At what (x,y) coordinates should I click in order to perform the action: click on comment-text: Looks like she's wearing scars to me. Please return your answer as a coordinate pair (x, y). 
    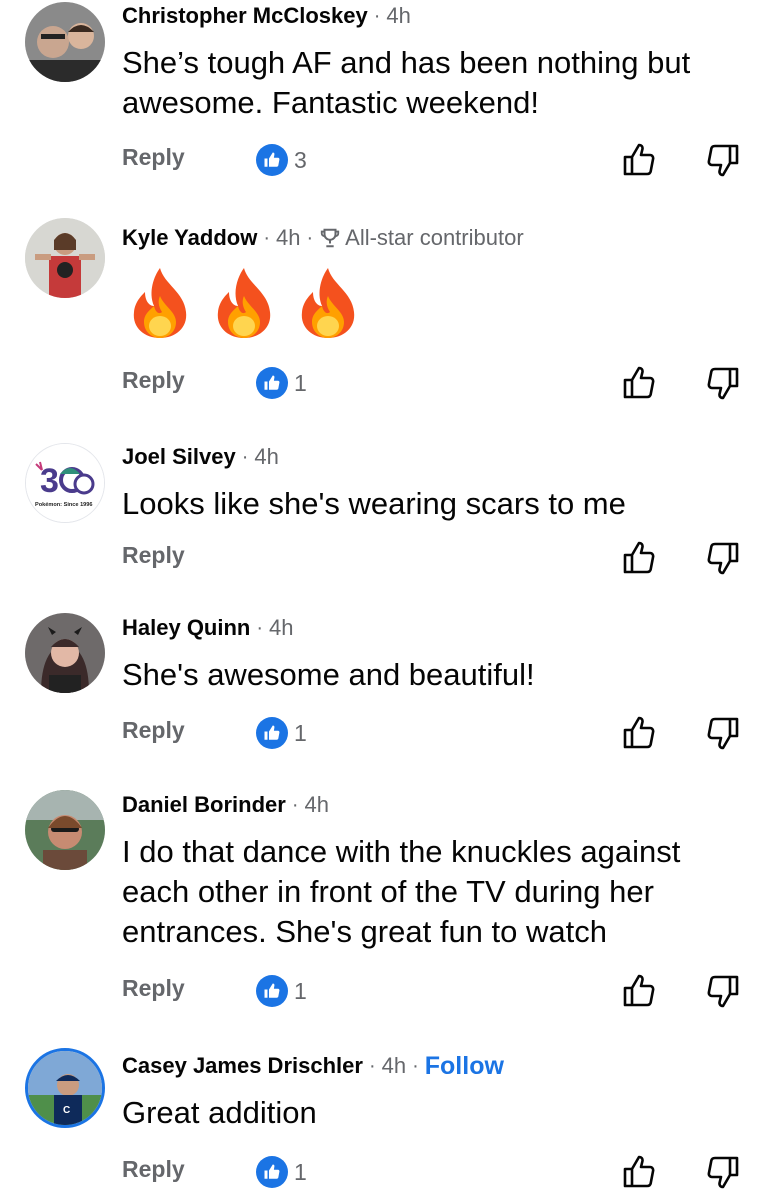
    Looking at the image, I should click on (432, 504).